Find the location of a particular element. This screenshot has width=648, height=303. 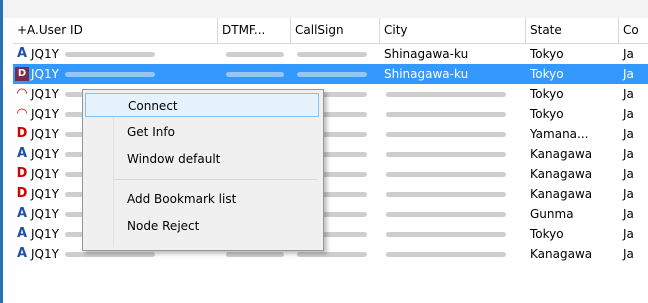

menu-item-window-default: Window default is located at coordinates (202, 159).